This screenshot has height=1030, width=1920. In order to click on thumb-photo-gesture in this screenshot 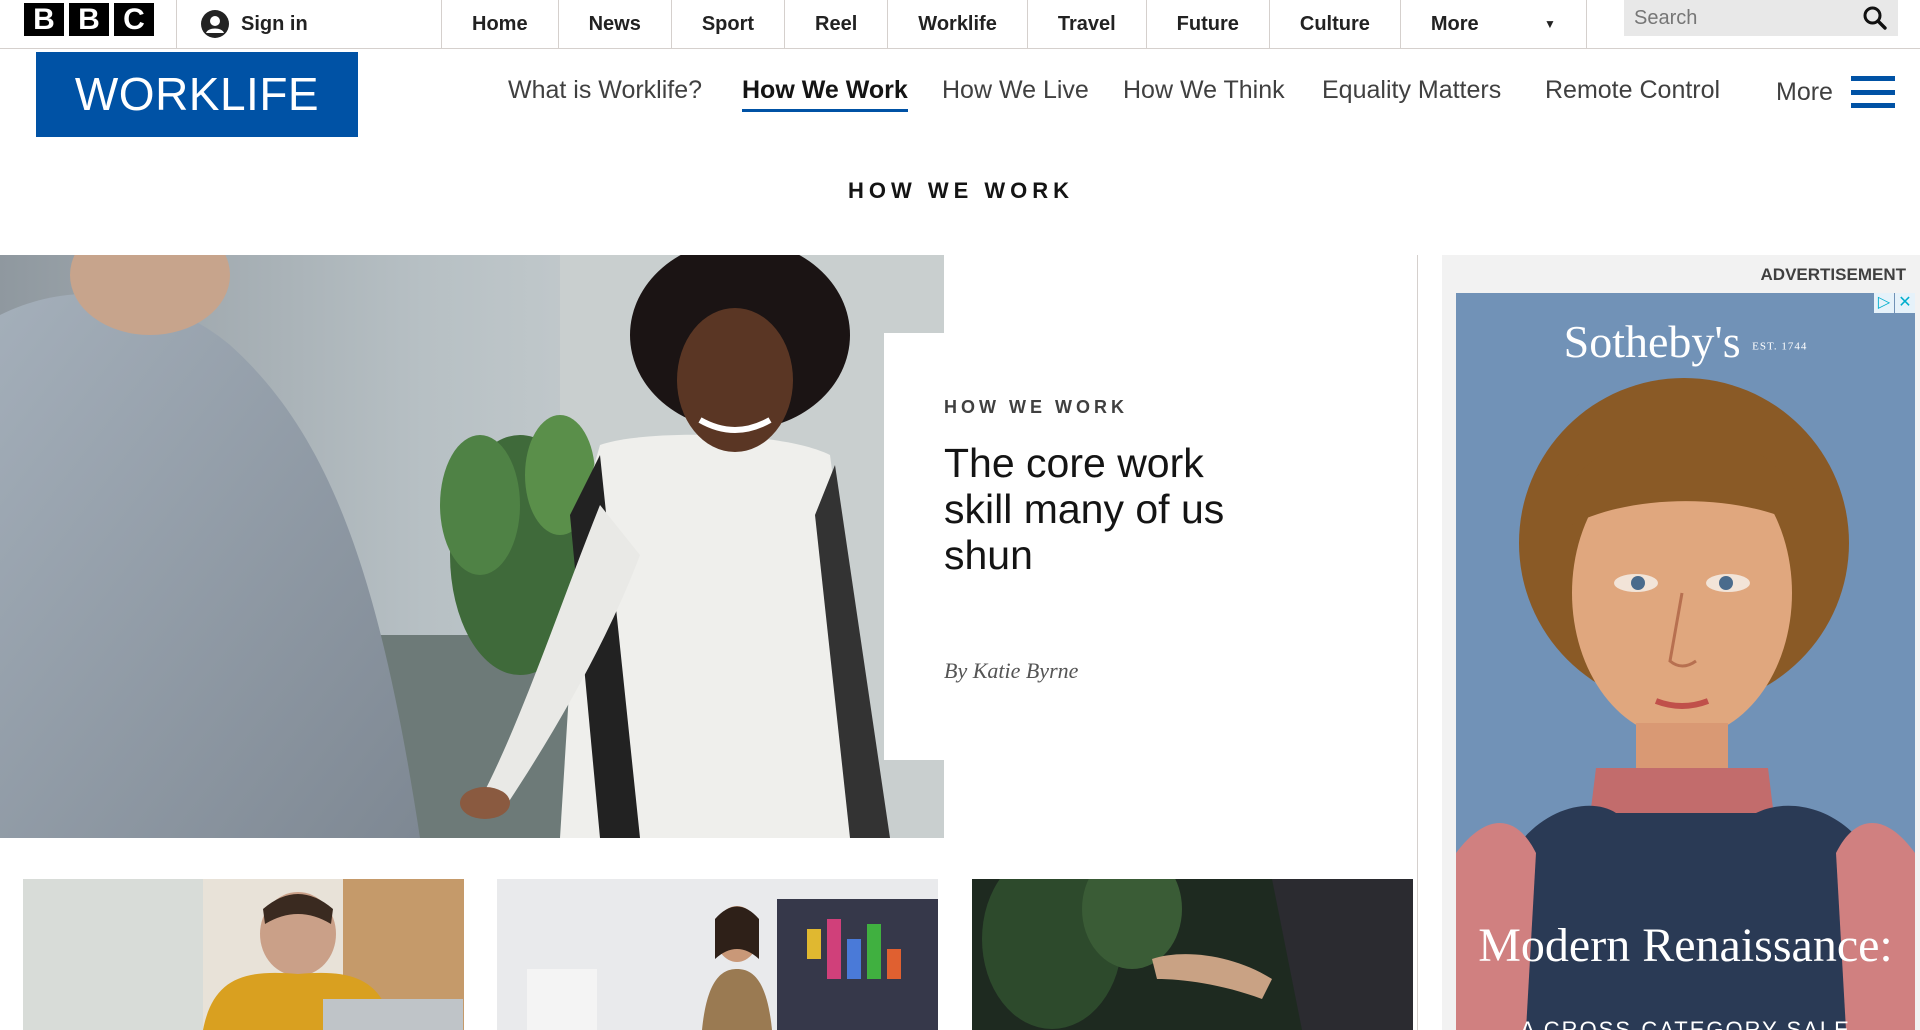, I will do `click(1192, 954)`.